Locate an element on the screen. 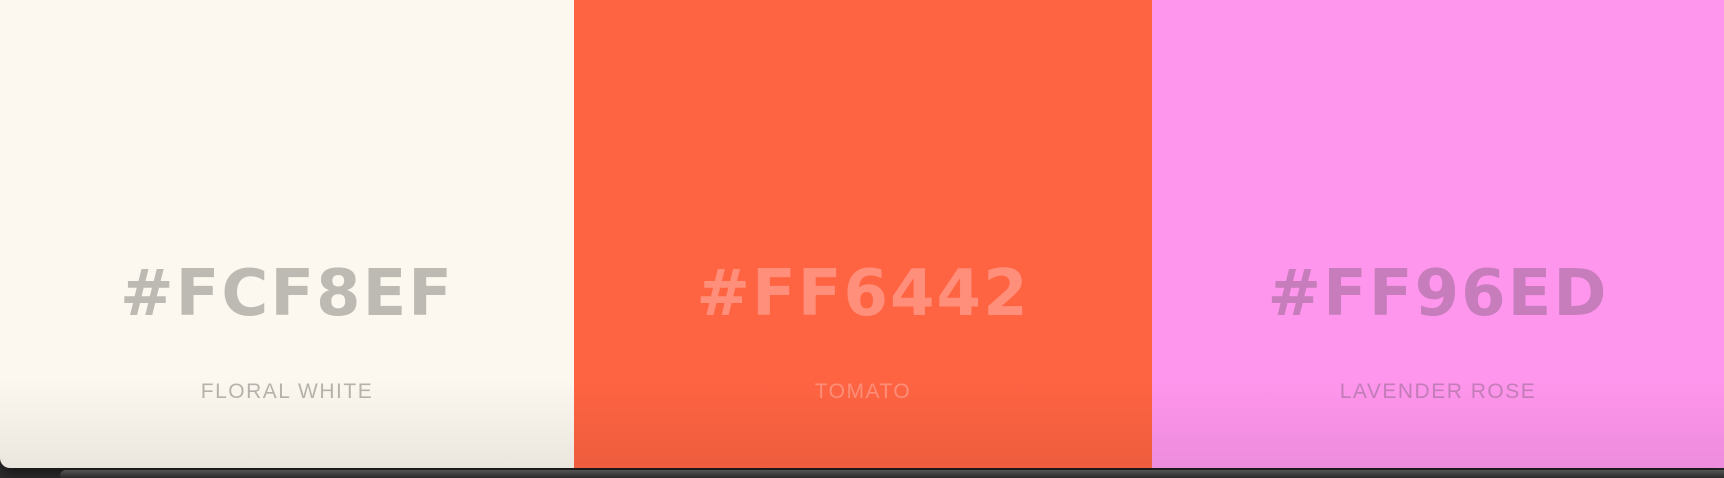  swatch-color-name: FLORAL WHITE is located at coordinates (287, 391).